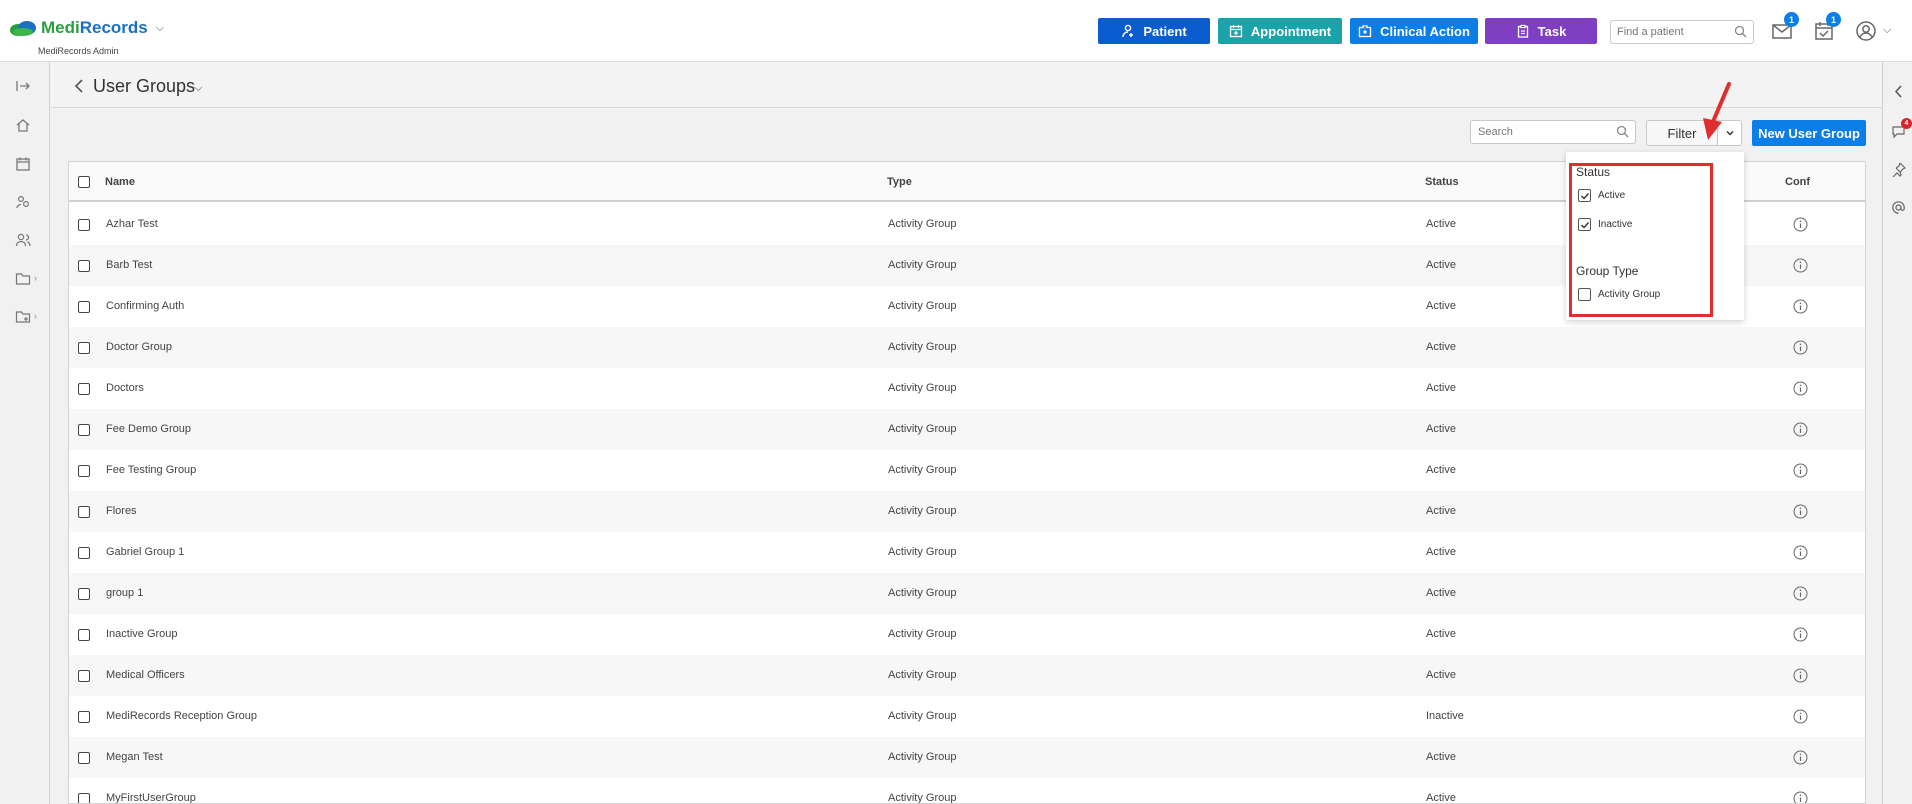 The image size is (1912, 804). What do you see at coordinates (139, 347) in the screenshot?
I see `cell-name: Doctor Group` at bounding box center [139, 347].